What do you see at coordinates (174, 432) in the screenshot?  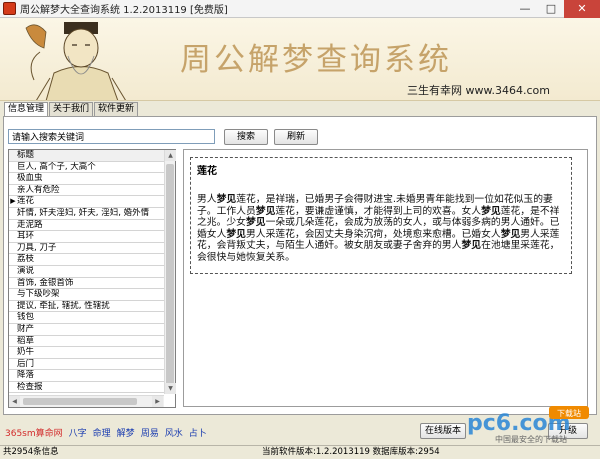 I see `footer-link-fengshui: 风水` at bounding box center [174, 432].